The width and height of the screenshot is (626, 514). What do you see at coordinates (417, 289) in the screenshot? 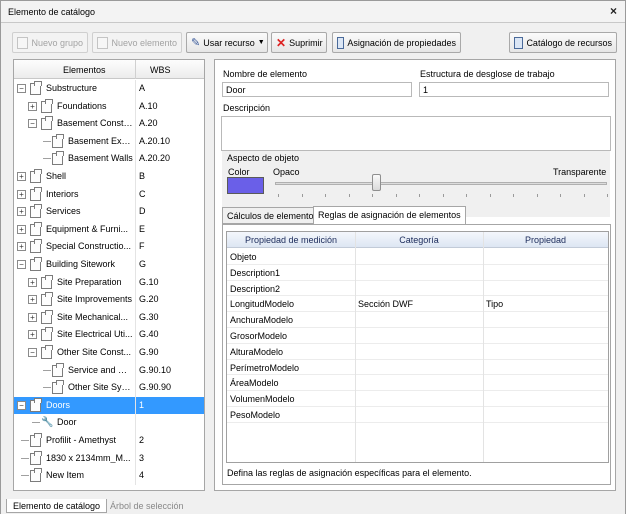
I see `grid-row: Description2` at bounding box center [417, 289].